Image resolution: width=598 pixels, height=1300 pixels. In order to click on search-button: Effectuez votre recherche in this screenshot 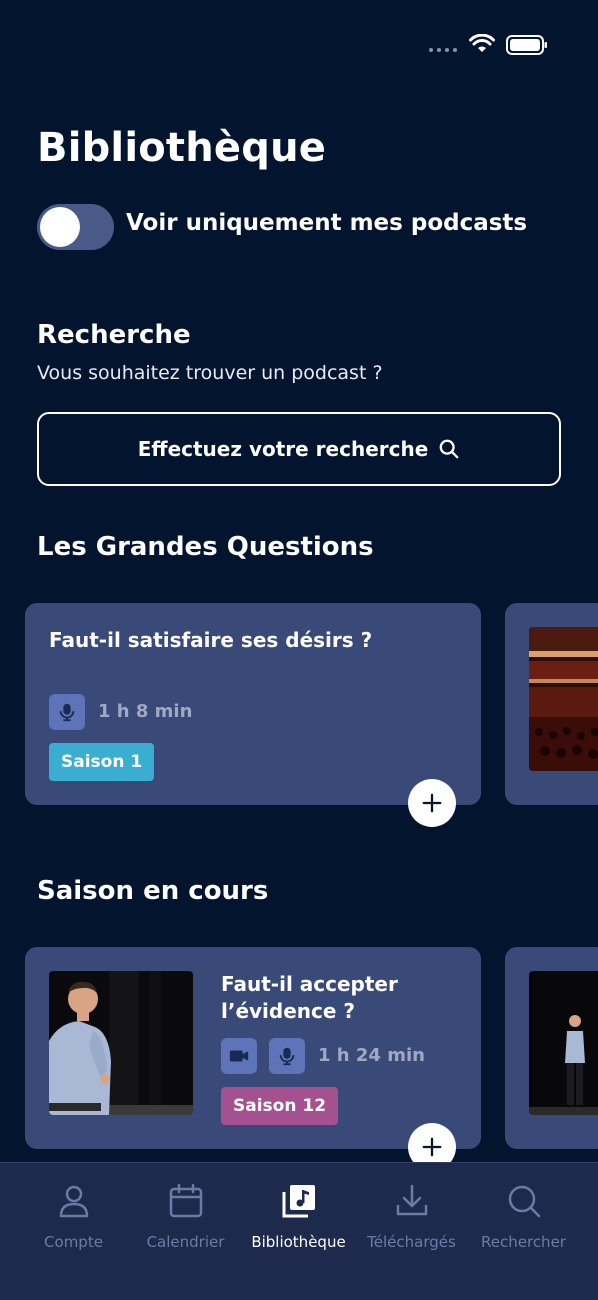, I will do `click(299, 449)`.